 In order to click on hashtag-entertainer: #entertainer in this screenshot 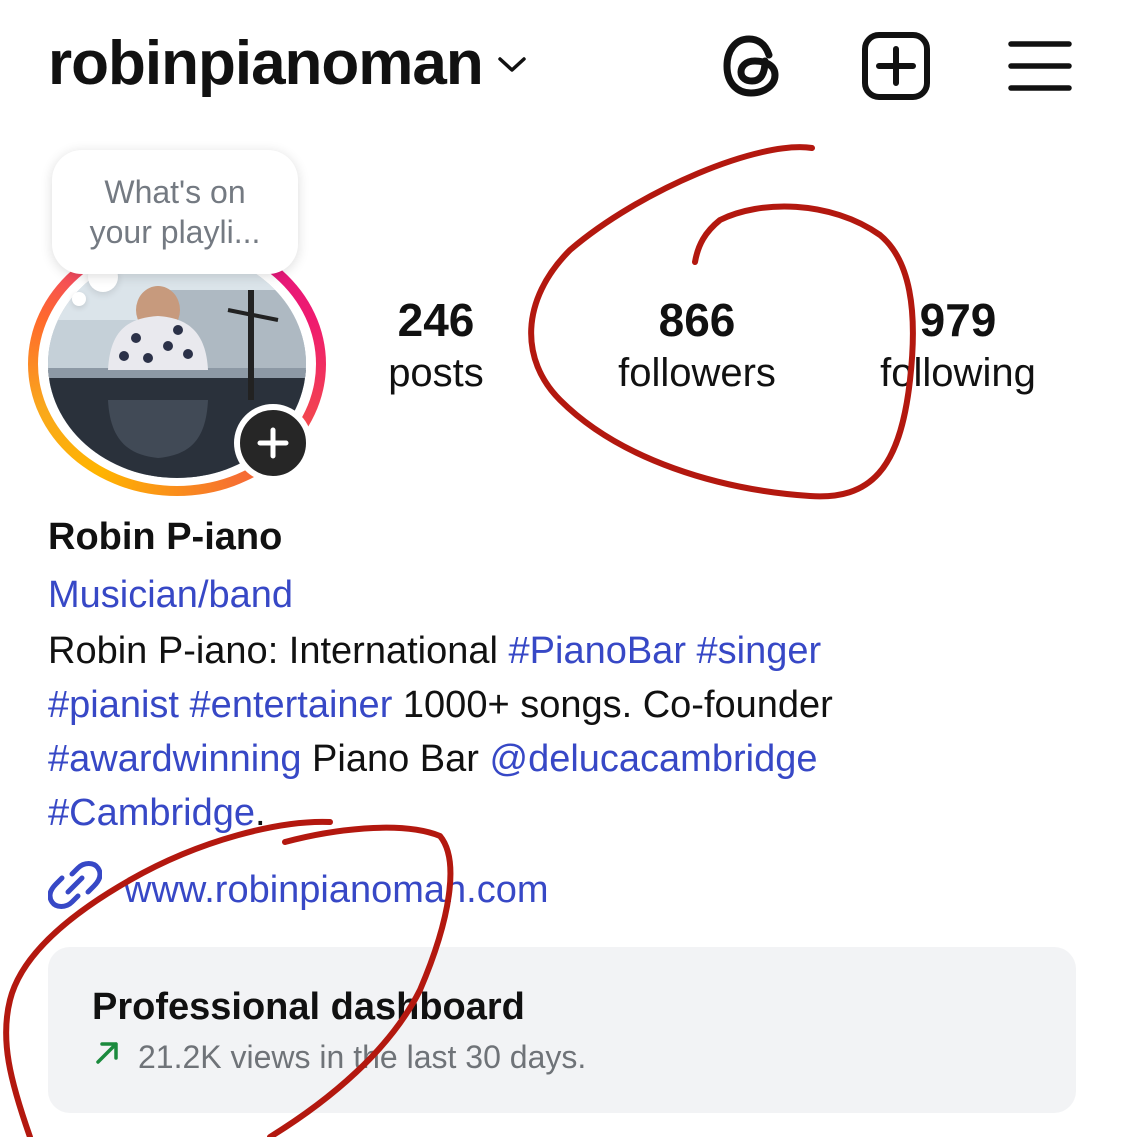, I will do `click(291, 705)`.